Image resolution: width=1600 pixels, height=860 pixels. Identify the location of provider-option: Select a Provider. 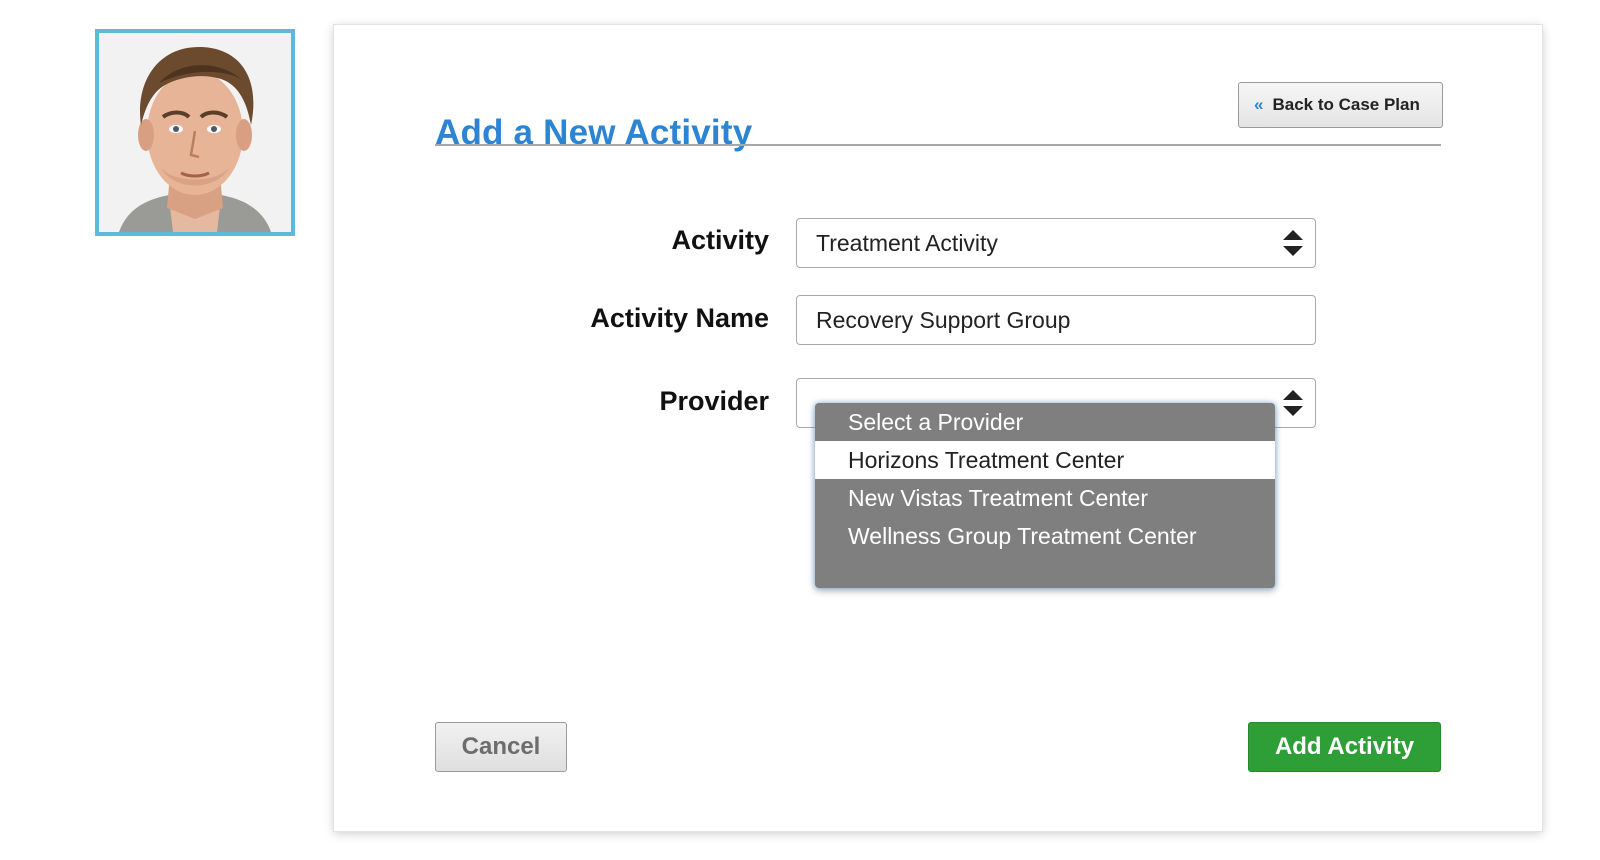
(1045, 422).